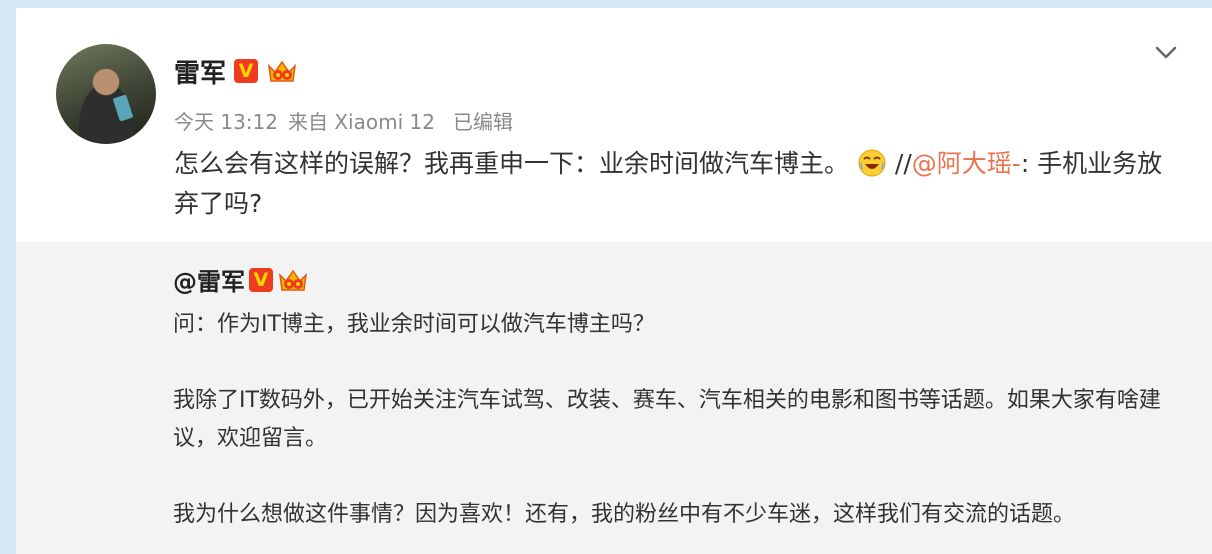 The image size is (1212, 554). Describe the element at coordinates (414, 324) in the screenshot. I see `repost-paragraph: 问：作为IT博主，我业余时间可以做汽车博主吗？` at that location.